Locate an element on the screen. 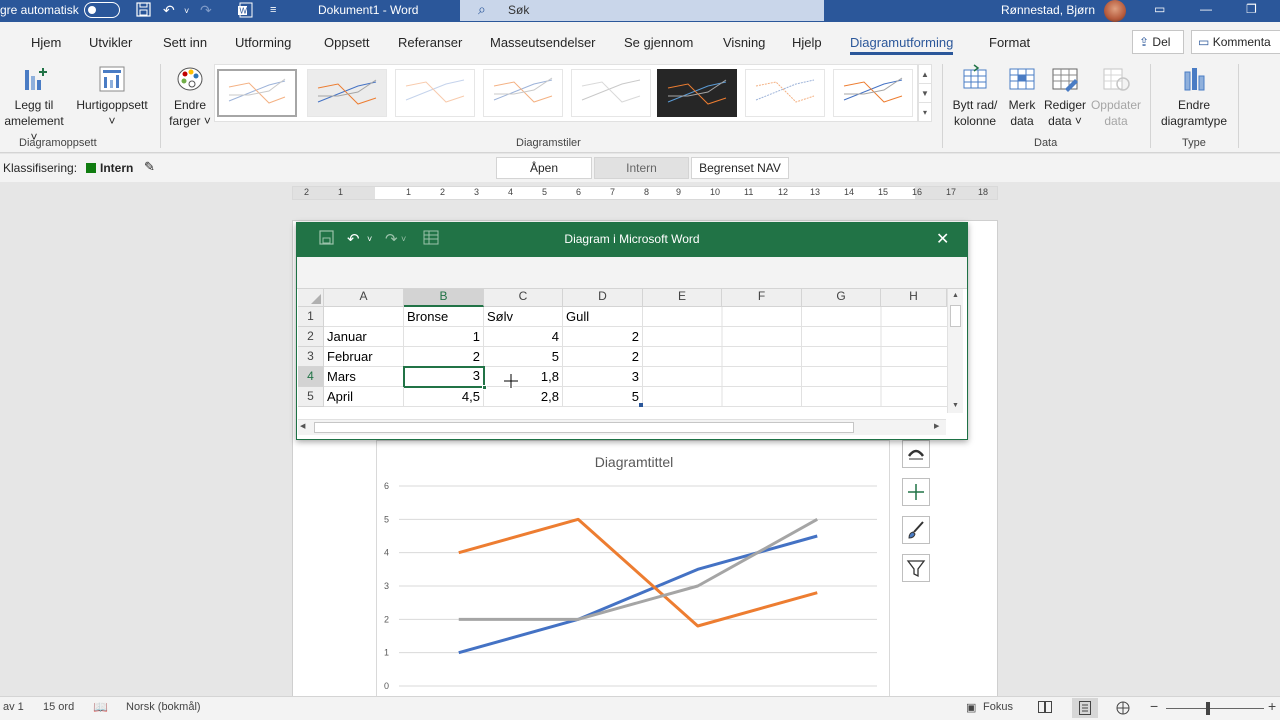 The image size is (1280, 720). cell-c1: Sølv is located at coordinates (523, 317).